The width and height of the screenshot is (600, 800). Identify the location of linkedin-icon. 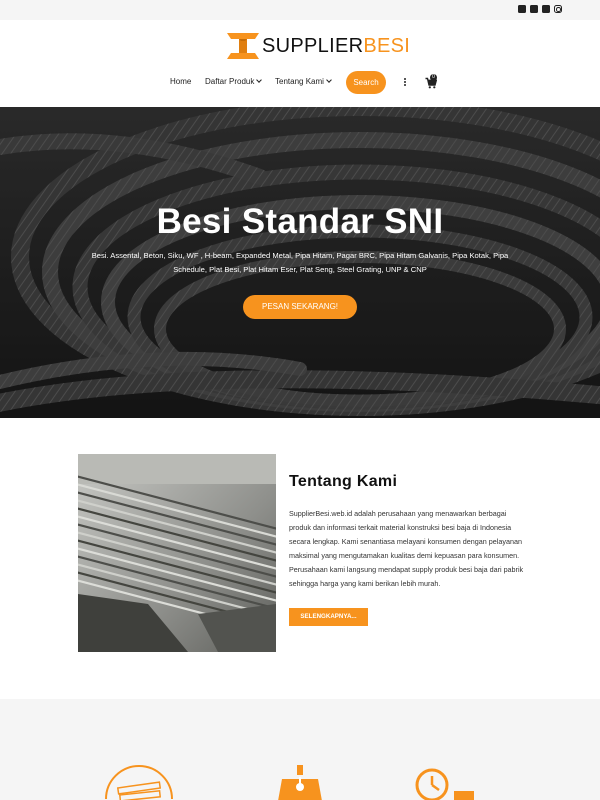
(546, 9).